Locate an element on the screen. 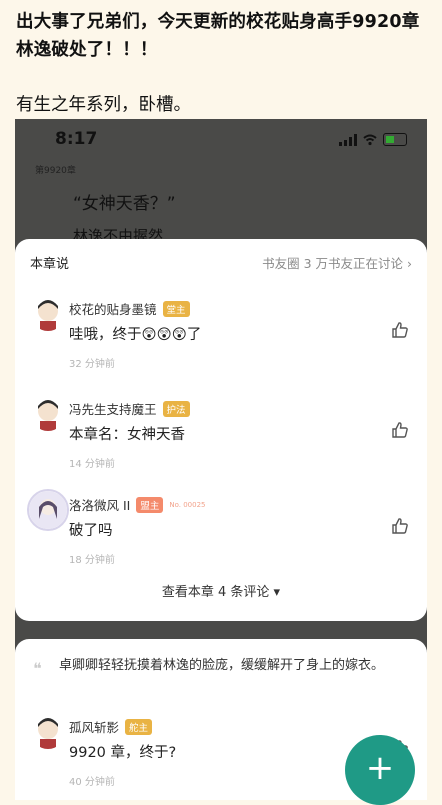 Image resolution: width=442 pixels, height=805 pixels. view-all-comments-button: 查看本章 4 条评论 ▾ is located at coordinates (221, 590).